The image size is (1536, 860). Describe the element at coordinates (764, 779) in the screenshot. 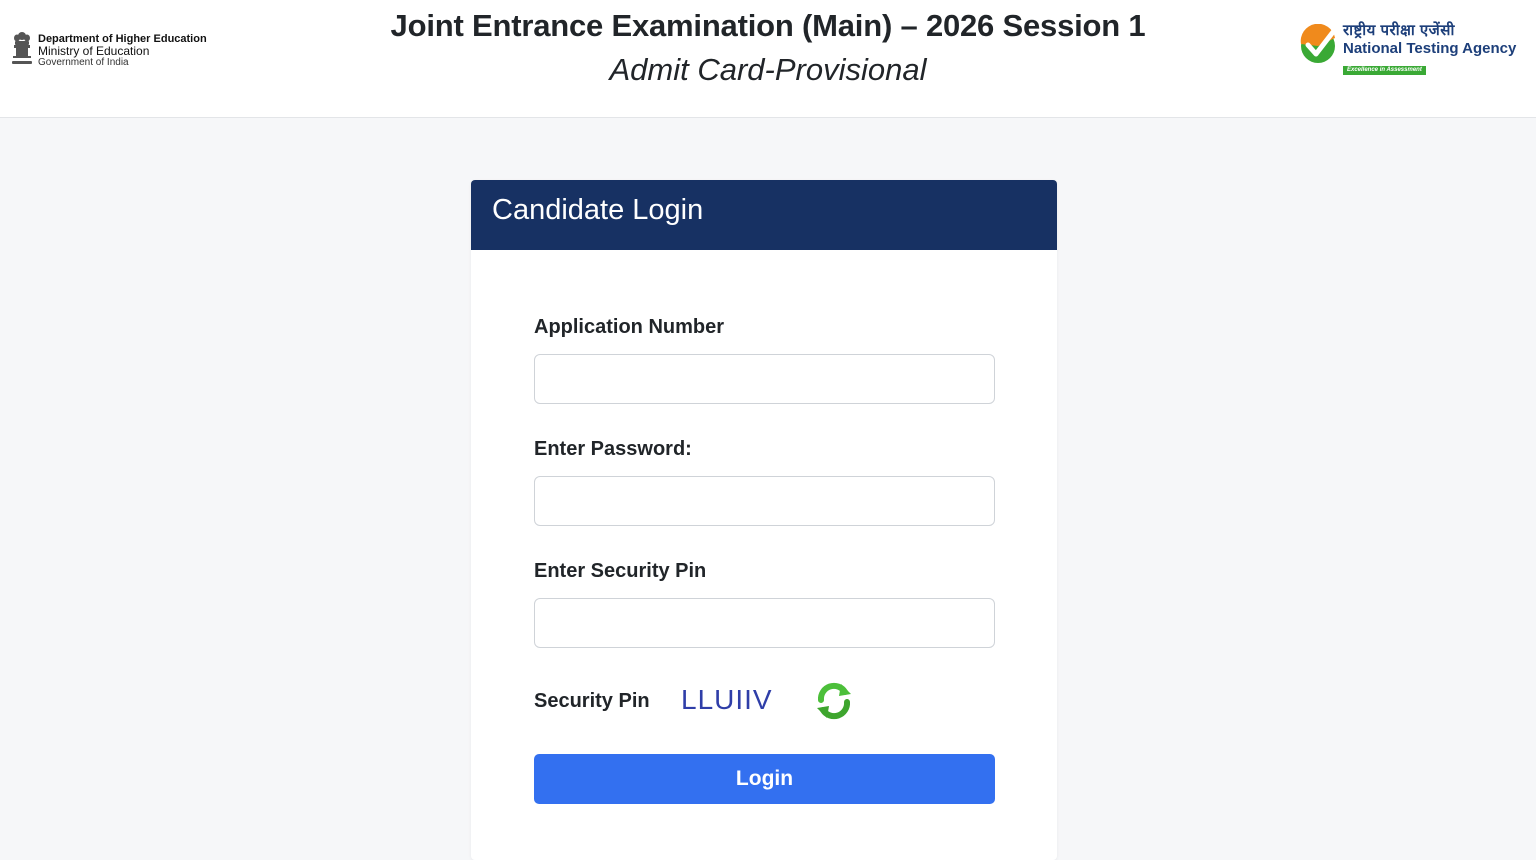

I see `login-button: Login` at that location.